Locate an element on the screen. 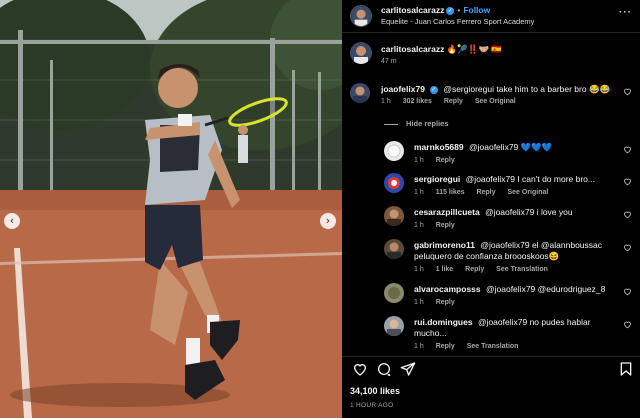 The height and width of the screenshot is (418, 640). reply-username: sergioregui is located at coordinates (437, 179).